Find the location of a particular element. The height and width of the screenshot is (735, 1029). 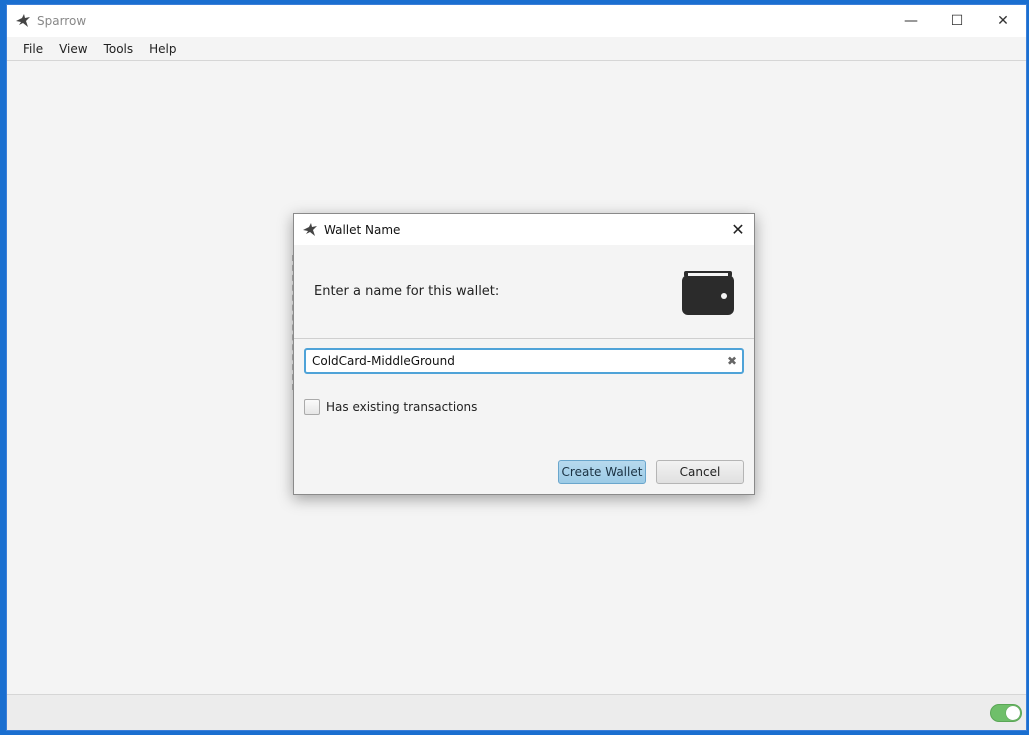

wallet-name-field: ✖ is located at coordinates (524, 361).